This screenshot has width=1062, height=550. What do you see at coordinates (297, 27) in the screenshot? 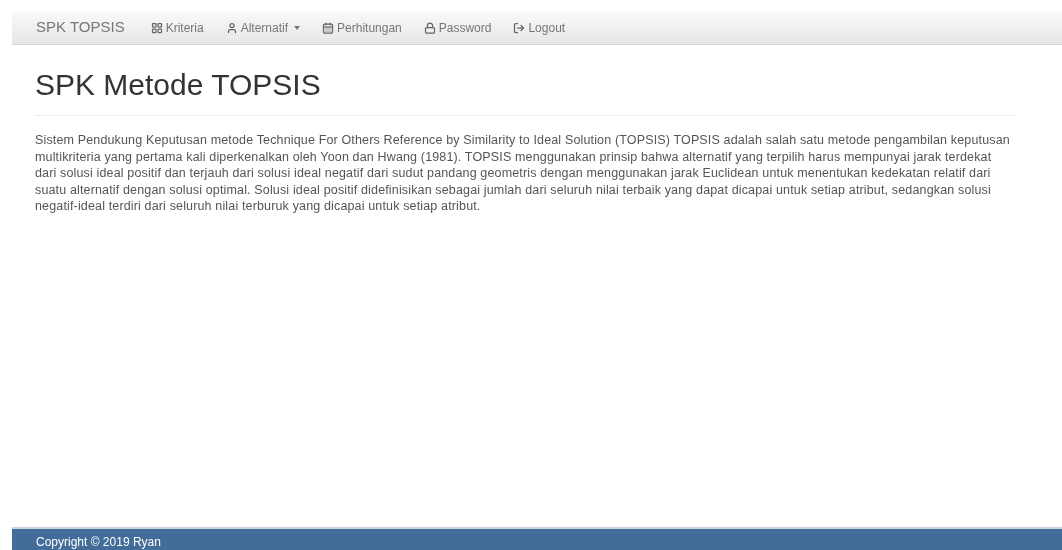
I see `caret-icon` at bounding box center [297, 27].